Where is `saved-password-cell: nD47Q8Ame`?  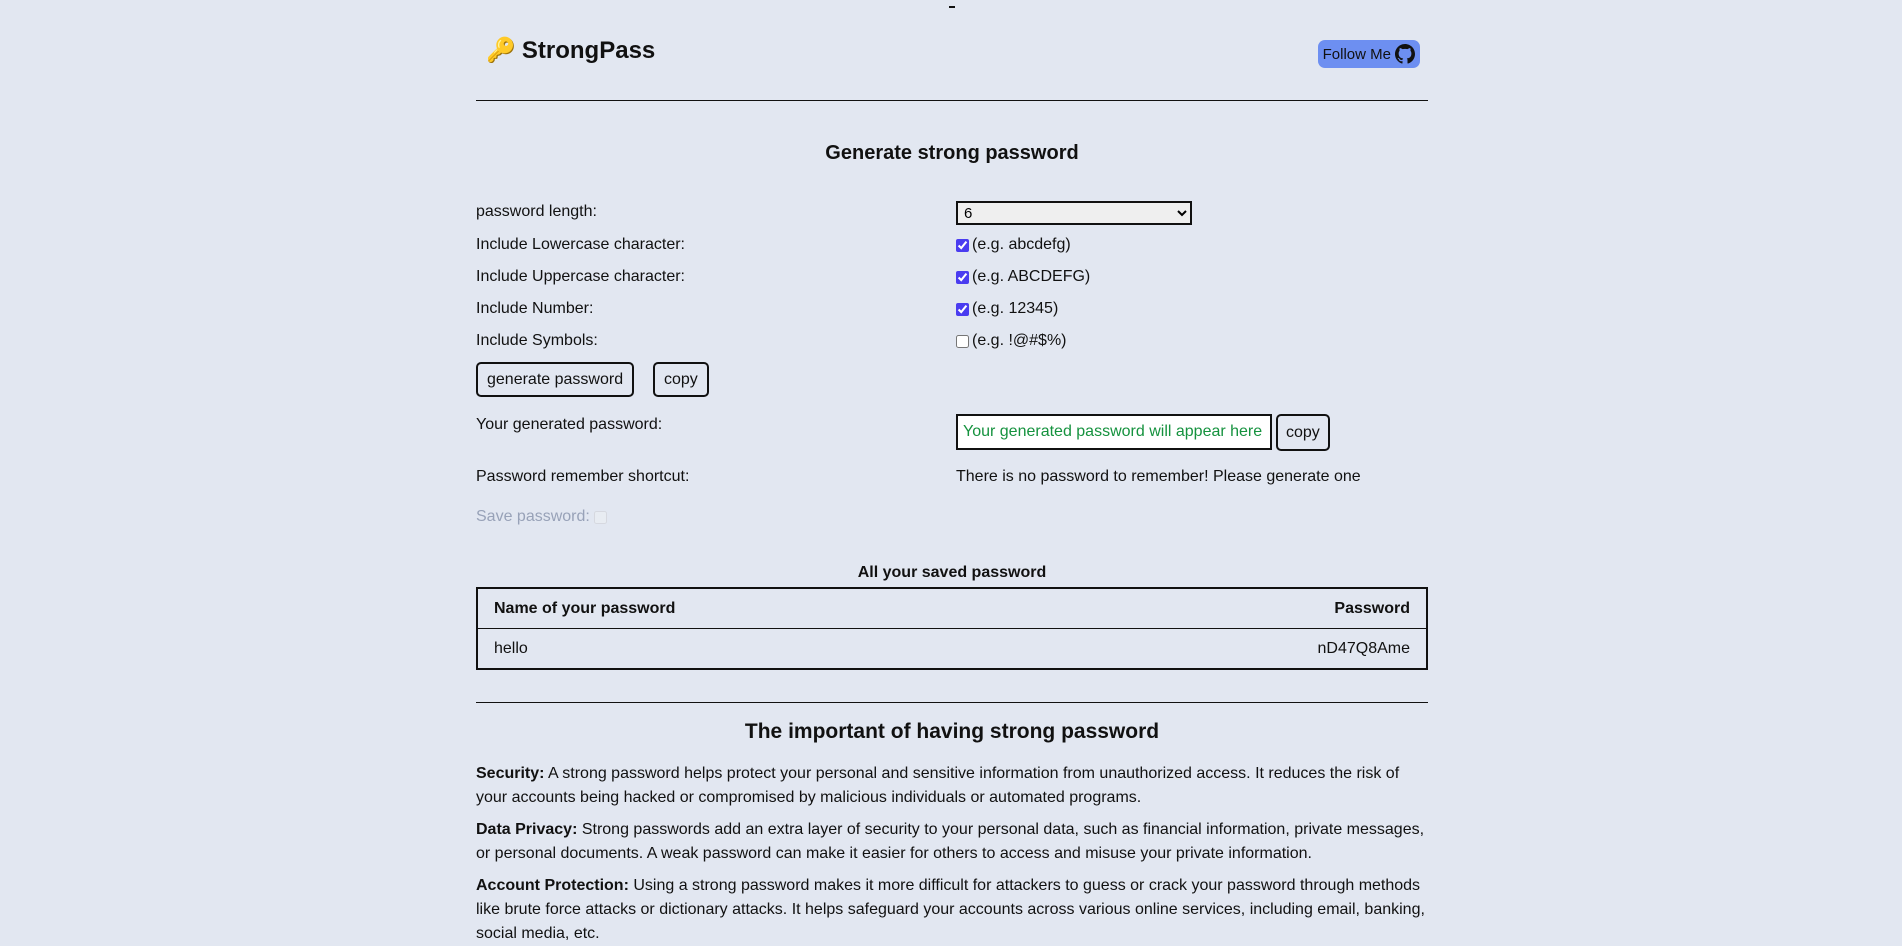 saved-password-cell: nD47Q8Ame is located at coordinates (1364, 648).